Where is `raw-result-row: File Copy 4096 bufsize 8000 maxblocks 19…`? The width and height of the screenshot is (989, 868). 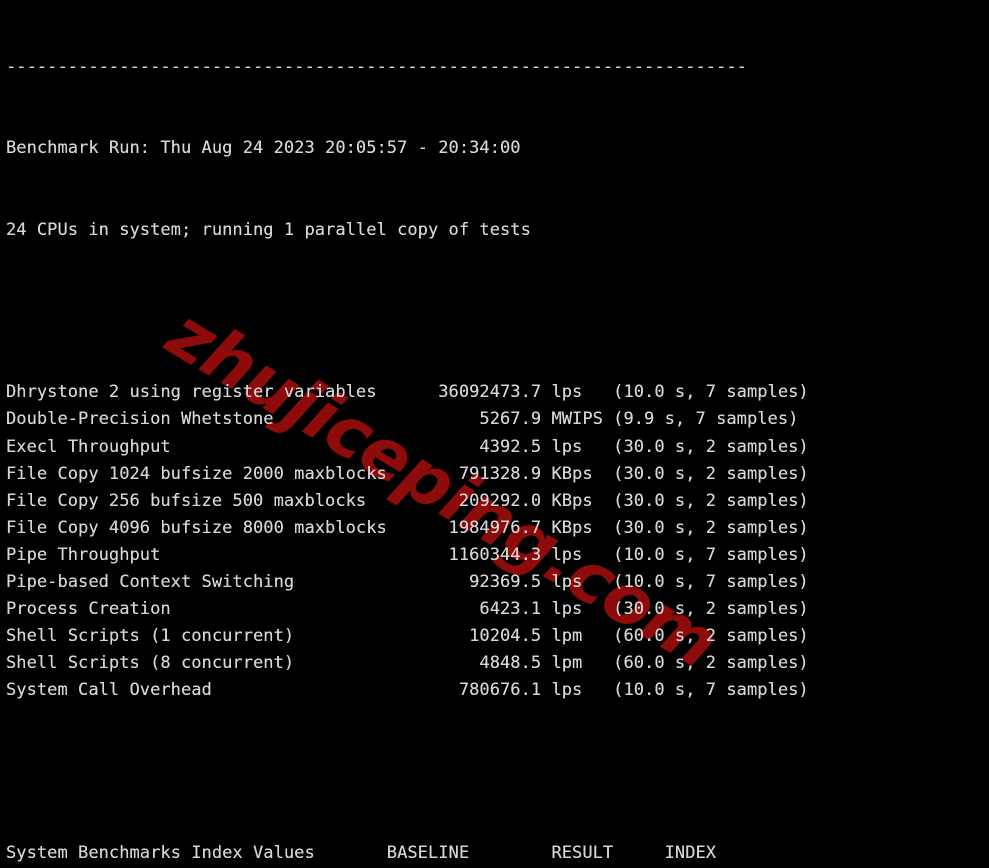 raw-result-row: File Copy 4096 bufsize 8000 maxblocks 19… is located at coordinates (407, 527).